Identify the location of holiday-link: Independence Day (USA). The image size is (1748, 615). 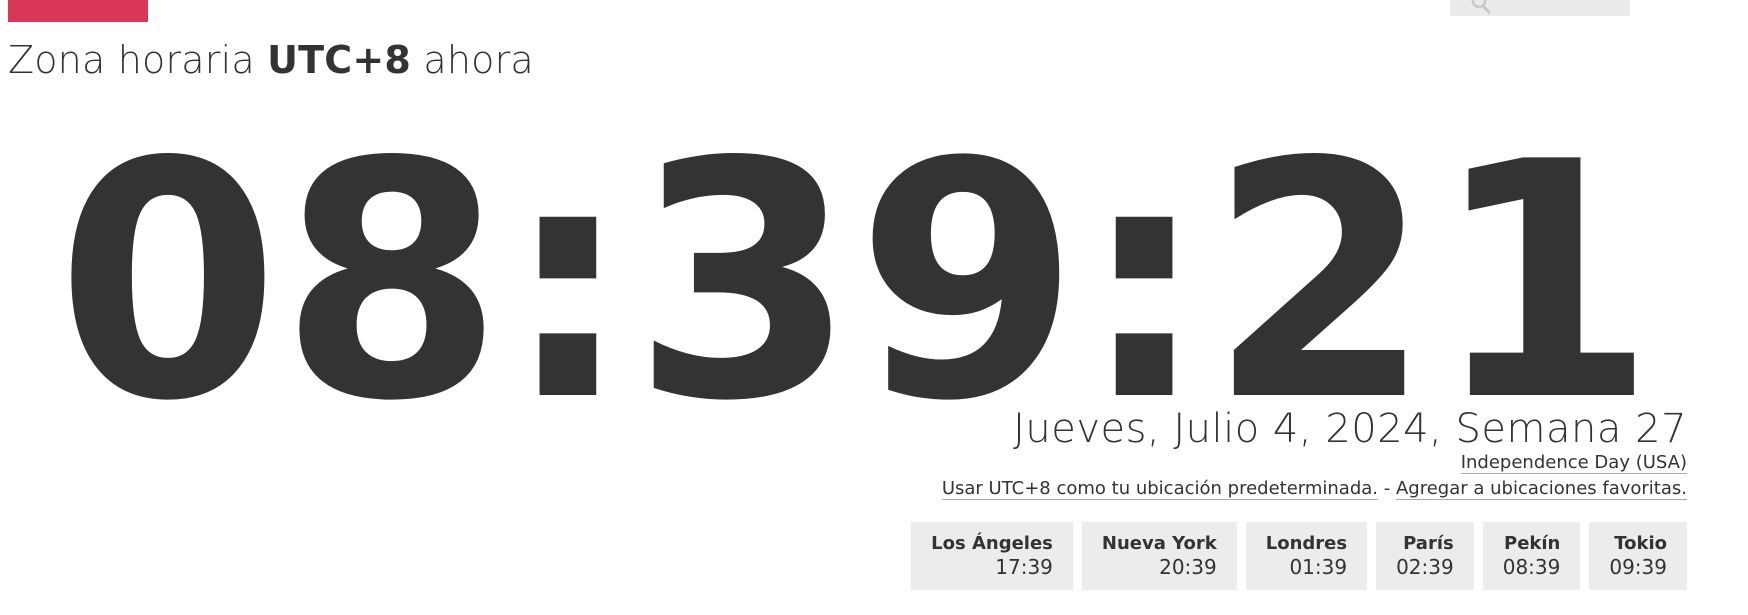
(1573, 463).